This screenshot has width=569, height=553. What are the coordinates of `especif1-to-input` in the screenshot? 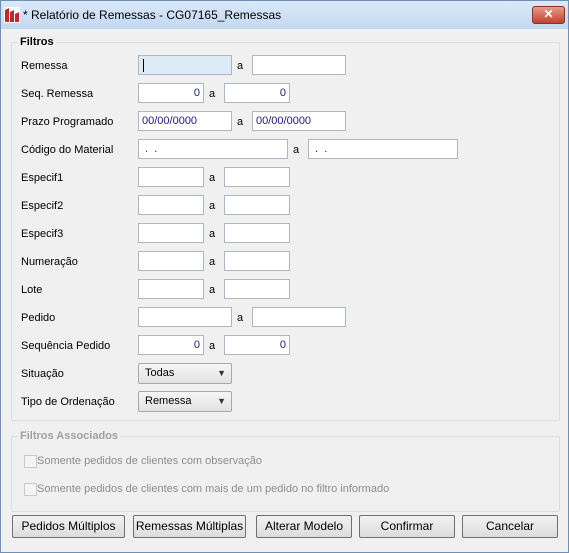 It's located at (257, 177).